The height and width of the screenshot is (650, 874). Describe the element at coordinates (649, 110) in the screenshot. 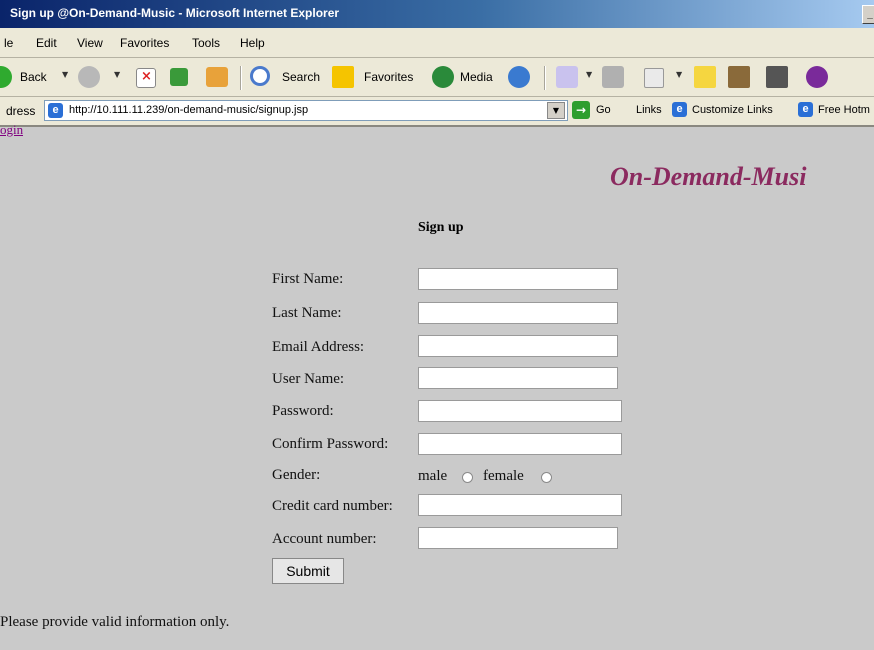

I see `links-label: Links` at that location.